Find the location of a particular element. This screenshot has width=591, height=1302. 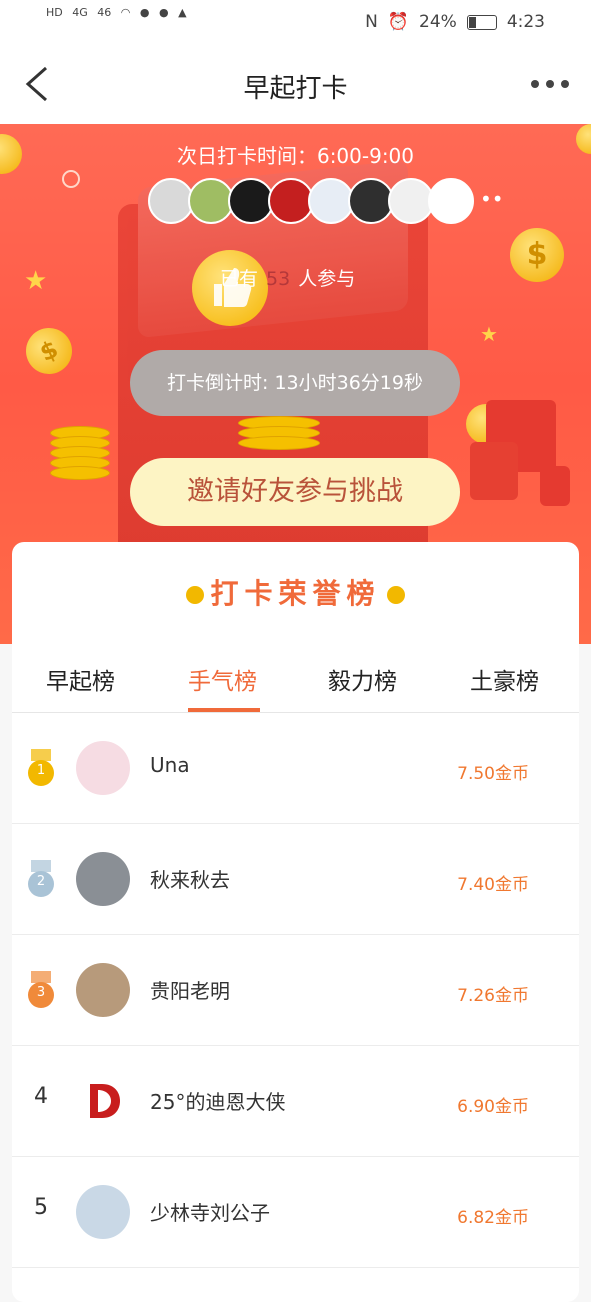

rank-number: 2 is located at coordinates (41, 881).